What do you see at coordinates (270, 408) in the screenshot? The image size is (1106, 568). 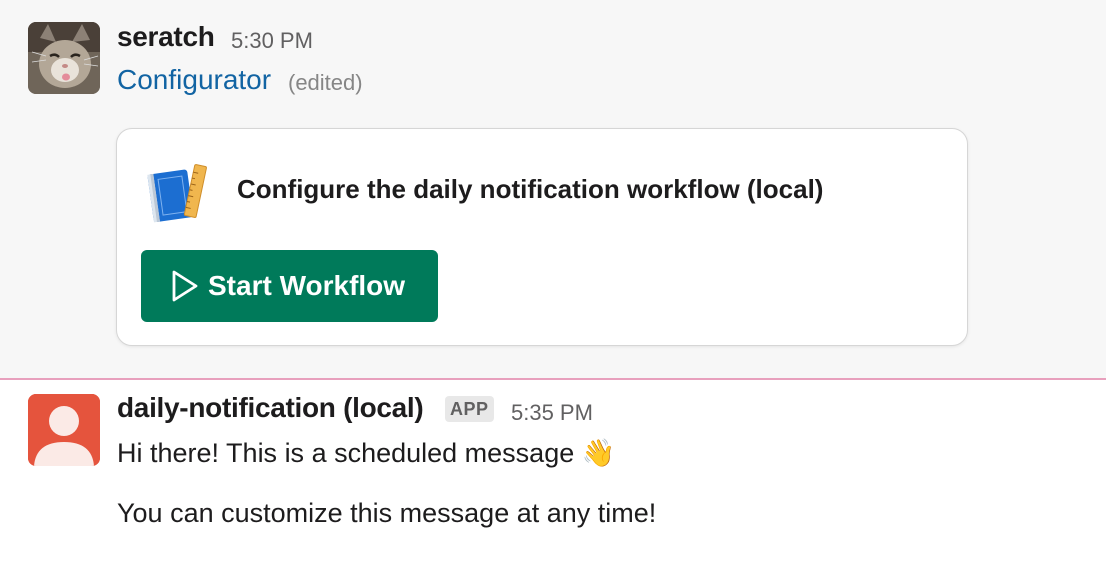 I see `bot-sender-name: daily-notification (local)` at bounding box center [270, 408].